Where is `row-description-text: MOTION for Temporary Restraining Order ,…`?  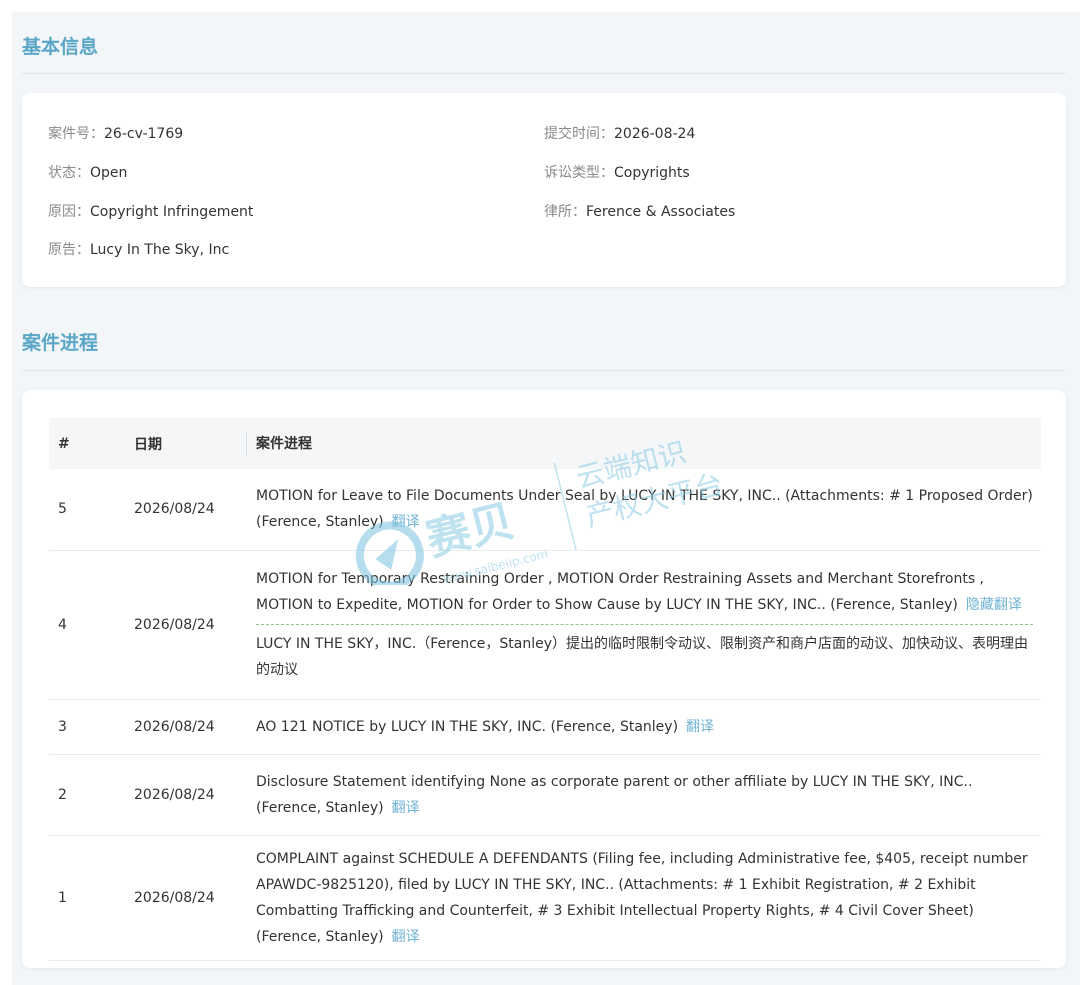 row-description-text: MOTION for Temporary Restraining Order ,… is located at coordinates (620, 592).